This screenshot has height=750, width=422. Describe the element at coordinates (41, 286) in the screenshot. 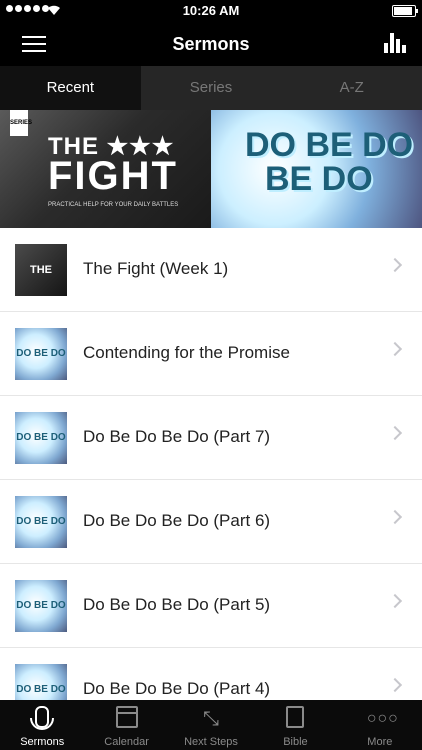

I see `sermon-thumbnail: THE FIGHT` at that location.